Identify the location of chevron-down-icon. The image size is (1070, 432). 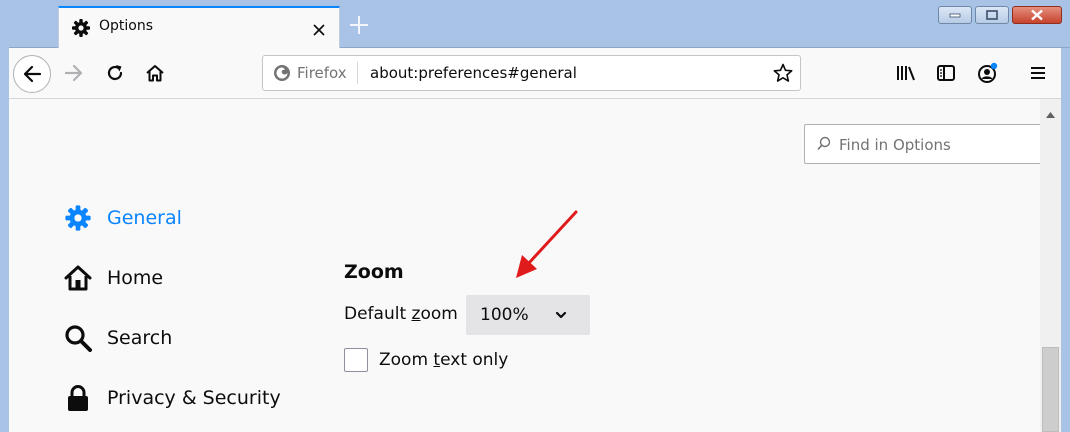
(561, 315).